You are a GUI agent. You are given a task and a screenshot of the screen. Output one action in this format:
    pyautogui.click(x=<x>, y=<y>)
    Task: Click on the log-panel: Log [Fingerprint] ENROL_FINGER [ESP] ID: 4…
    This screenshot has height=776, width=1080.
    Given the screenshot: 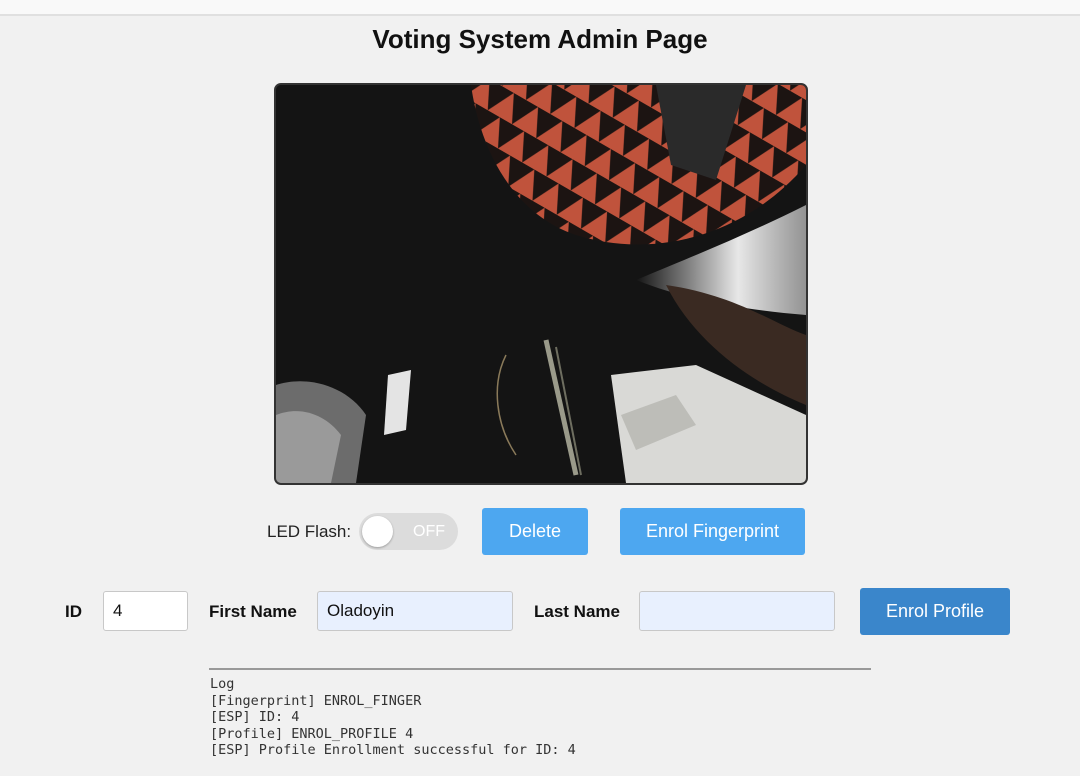 What is the action you would take?
    pyautogui.click(x=540, y=717)
    